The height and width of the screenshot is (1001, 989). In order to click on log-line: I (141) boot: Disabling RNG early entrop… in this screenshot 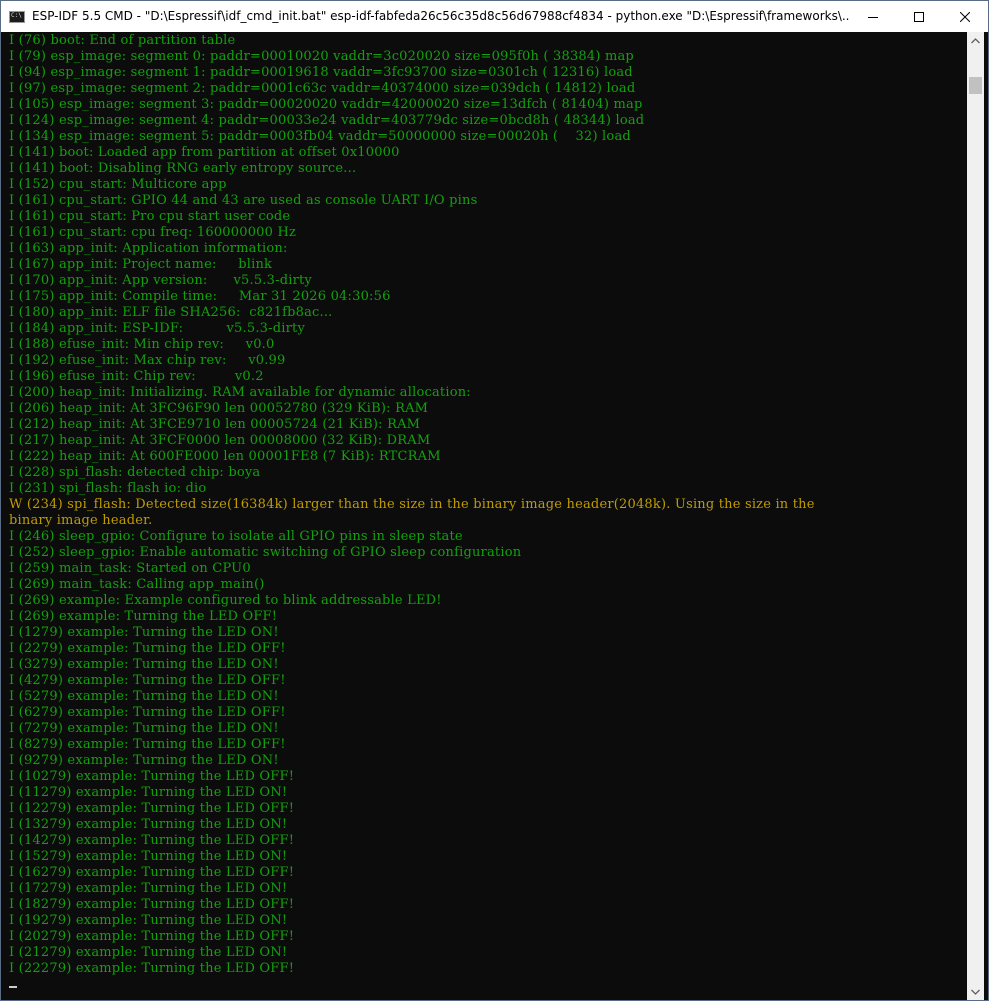, I will do `click(183, 168)`.